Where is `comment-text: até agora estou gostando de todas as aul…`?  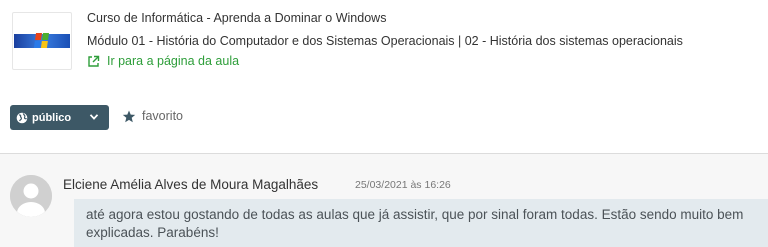
comment-text: até agora estou gostando de todas as aul… is located at coordinates (415, 223).